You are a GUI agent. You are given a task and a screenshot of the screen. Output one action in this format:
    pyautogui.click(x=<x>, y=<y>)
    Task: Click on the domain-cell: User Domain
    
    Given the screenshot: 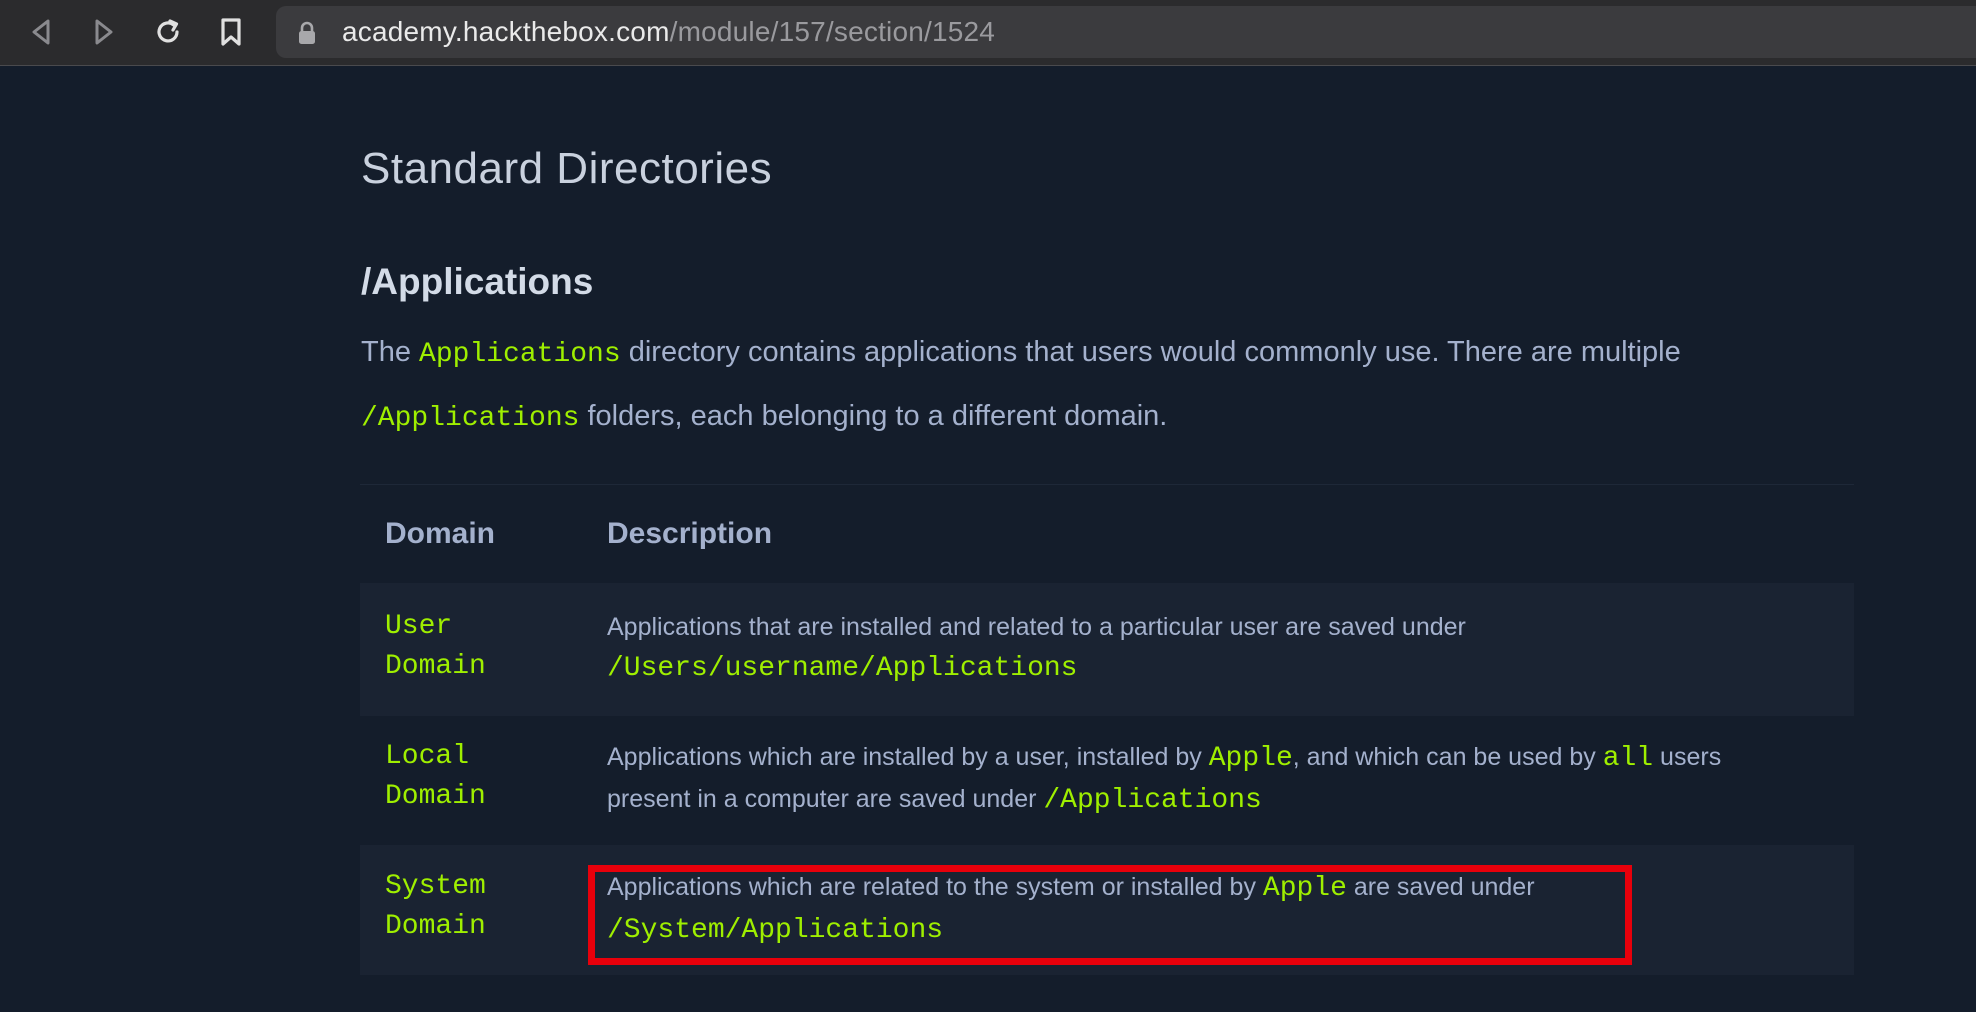 What is the action you would take?
    pyautogui.click(x=460, y=647)
    